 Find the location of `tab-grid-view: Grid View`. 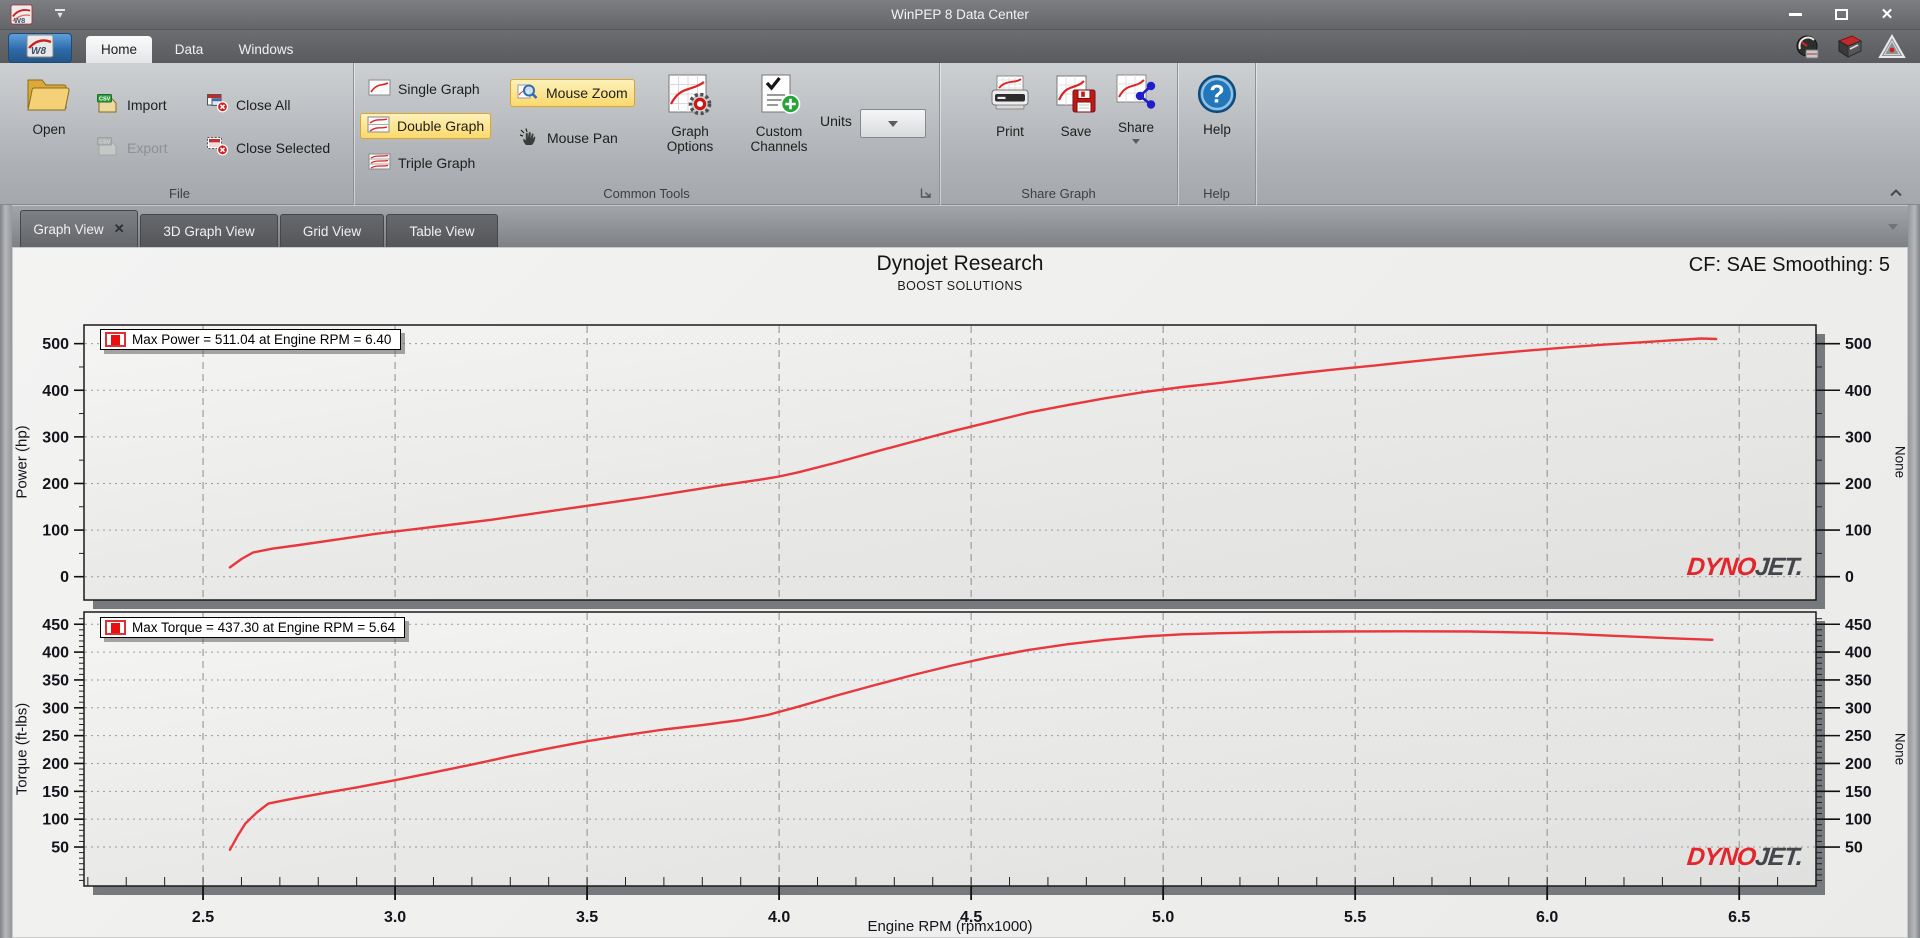

tab-grid-view: Grid View is located at coordinates (332, 230).